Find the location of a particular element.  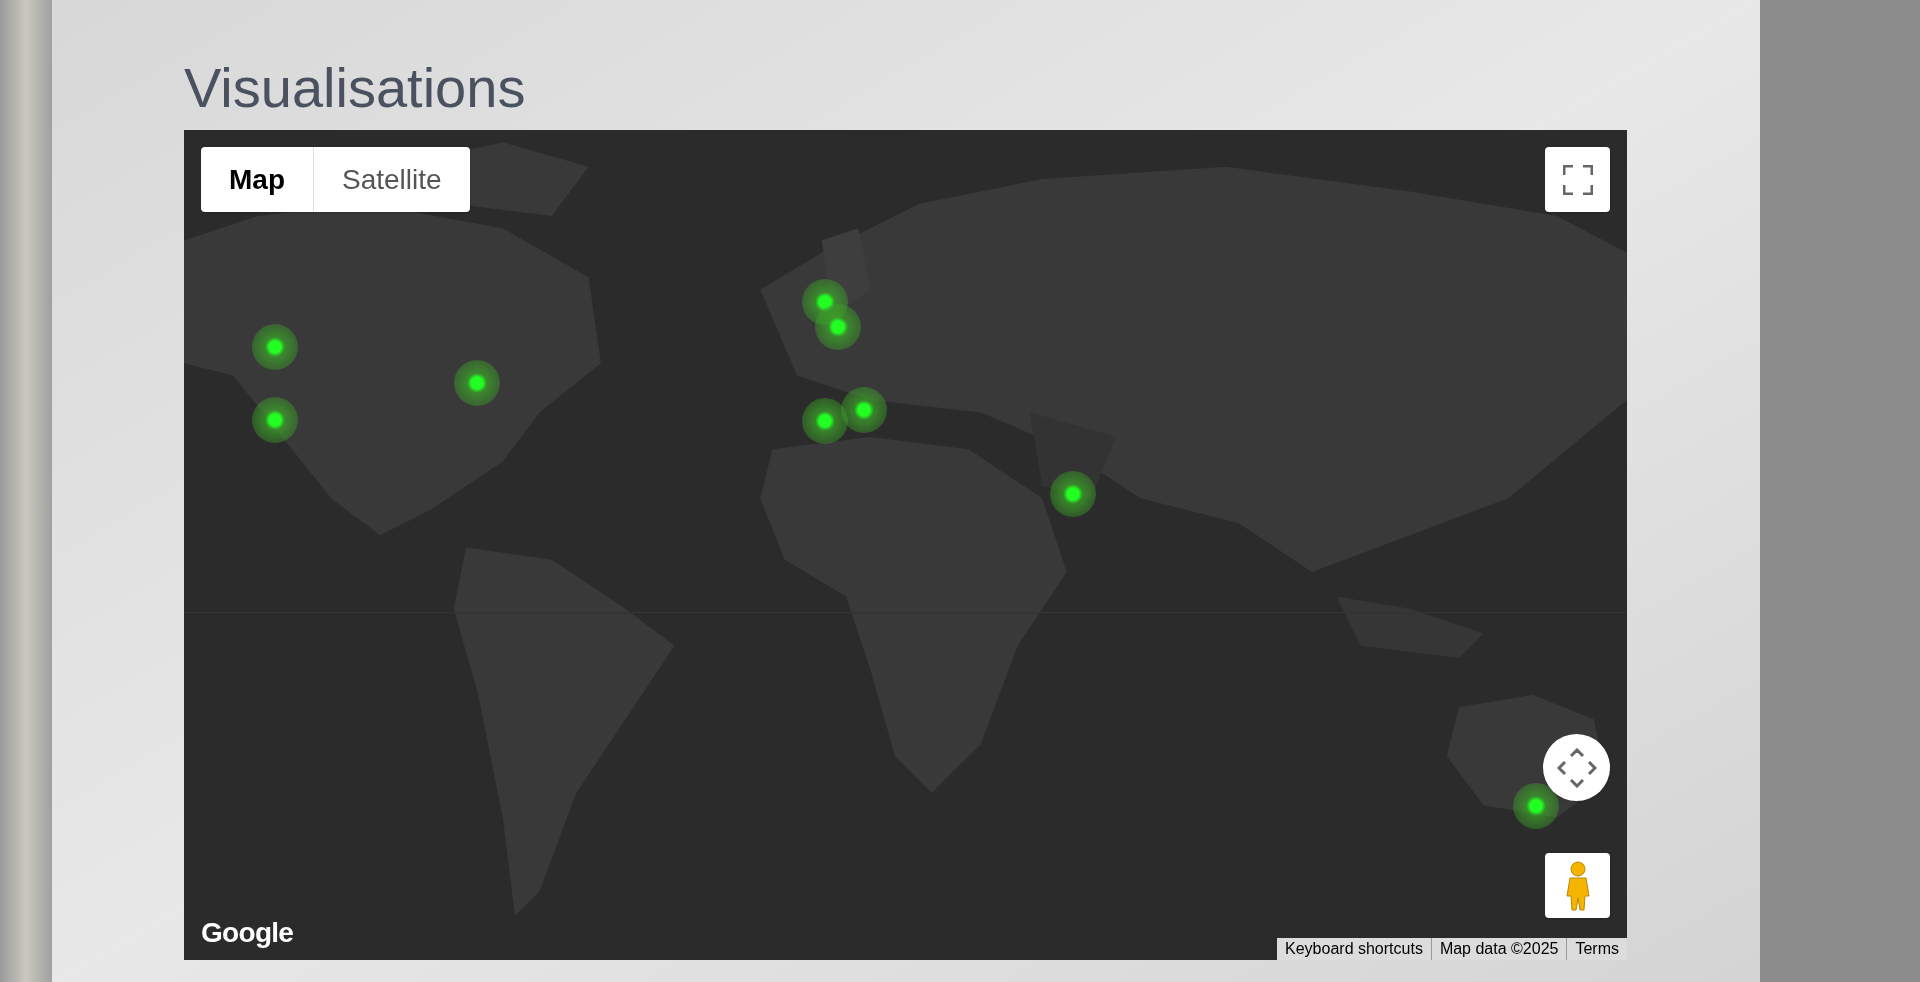

fullscreen-button is located at coordinates (1577, 179).